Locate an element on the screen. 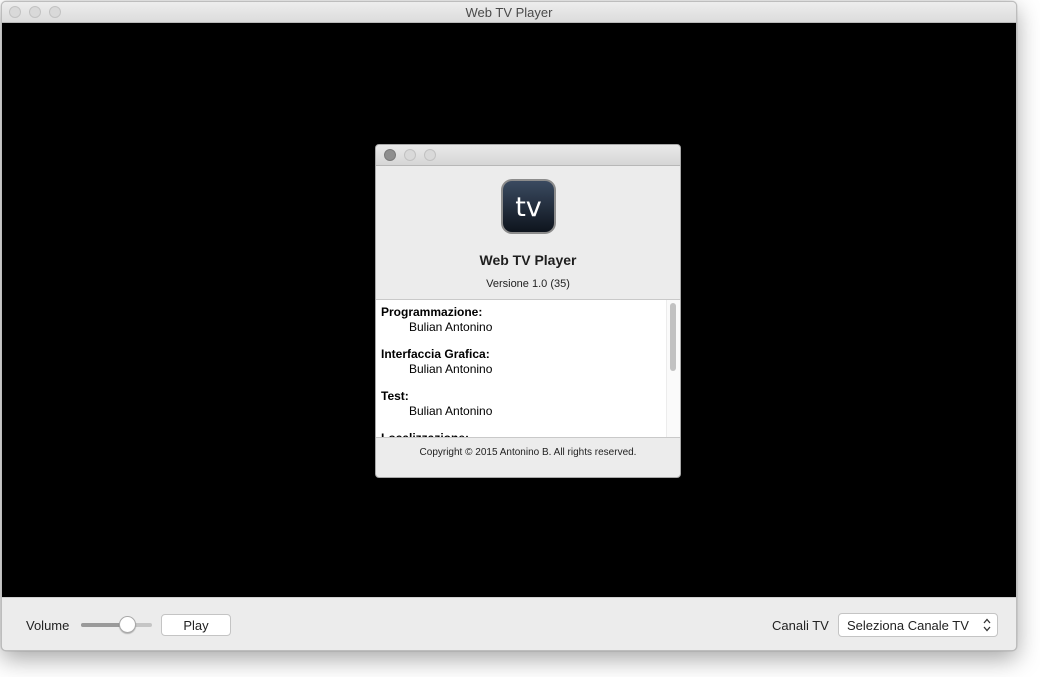  channel-select: Seleziona Canale TV is located at coordinates (918, 625).